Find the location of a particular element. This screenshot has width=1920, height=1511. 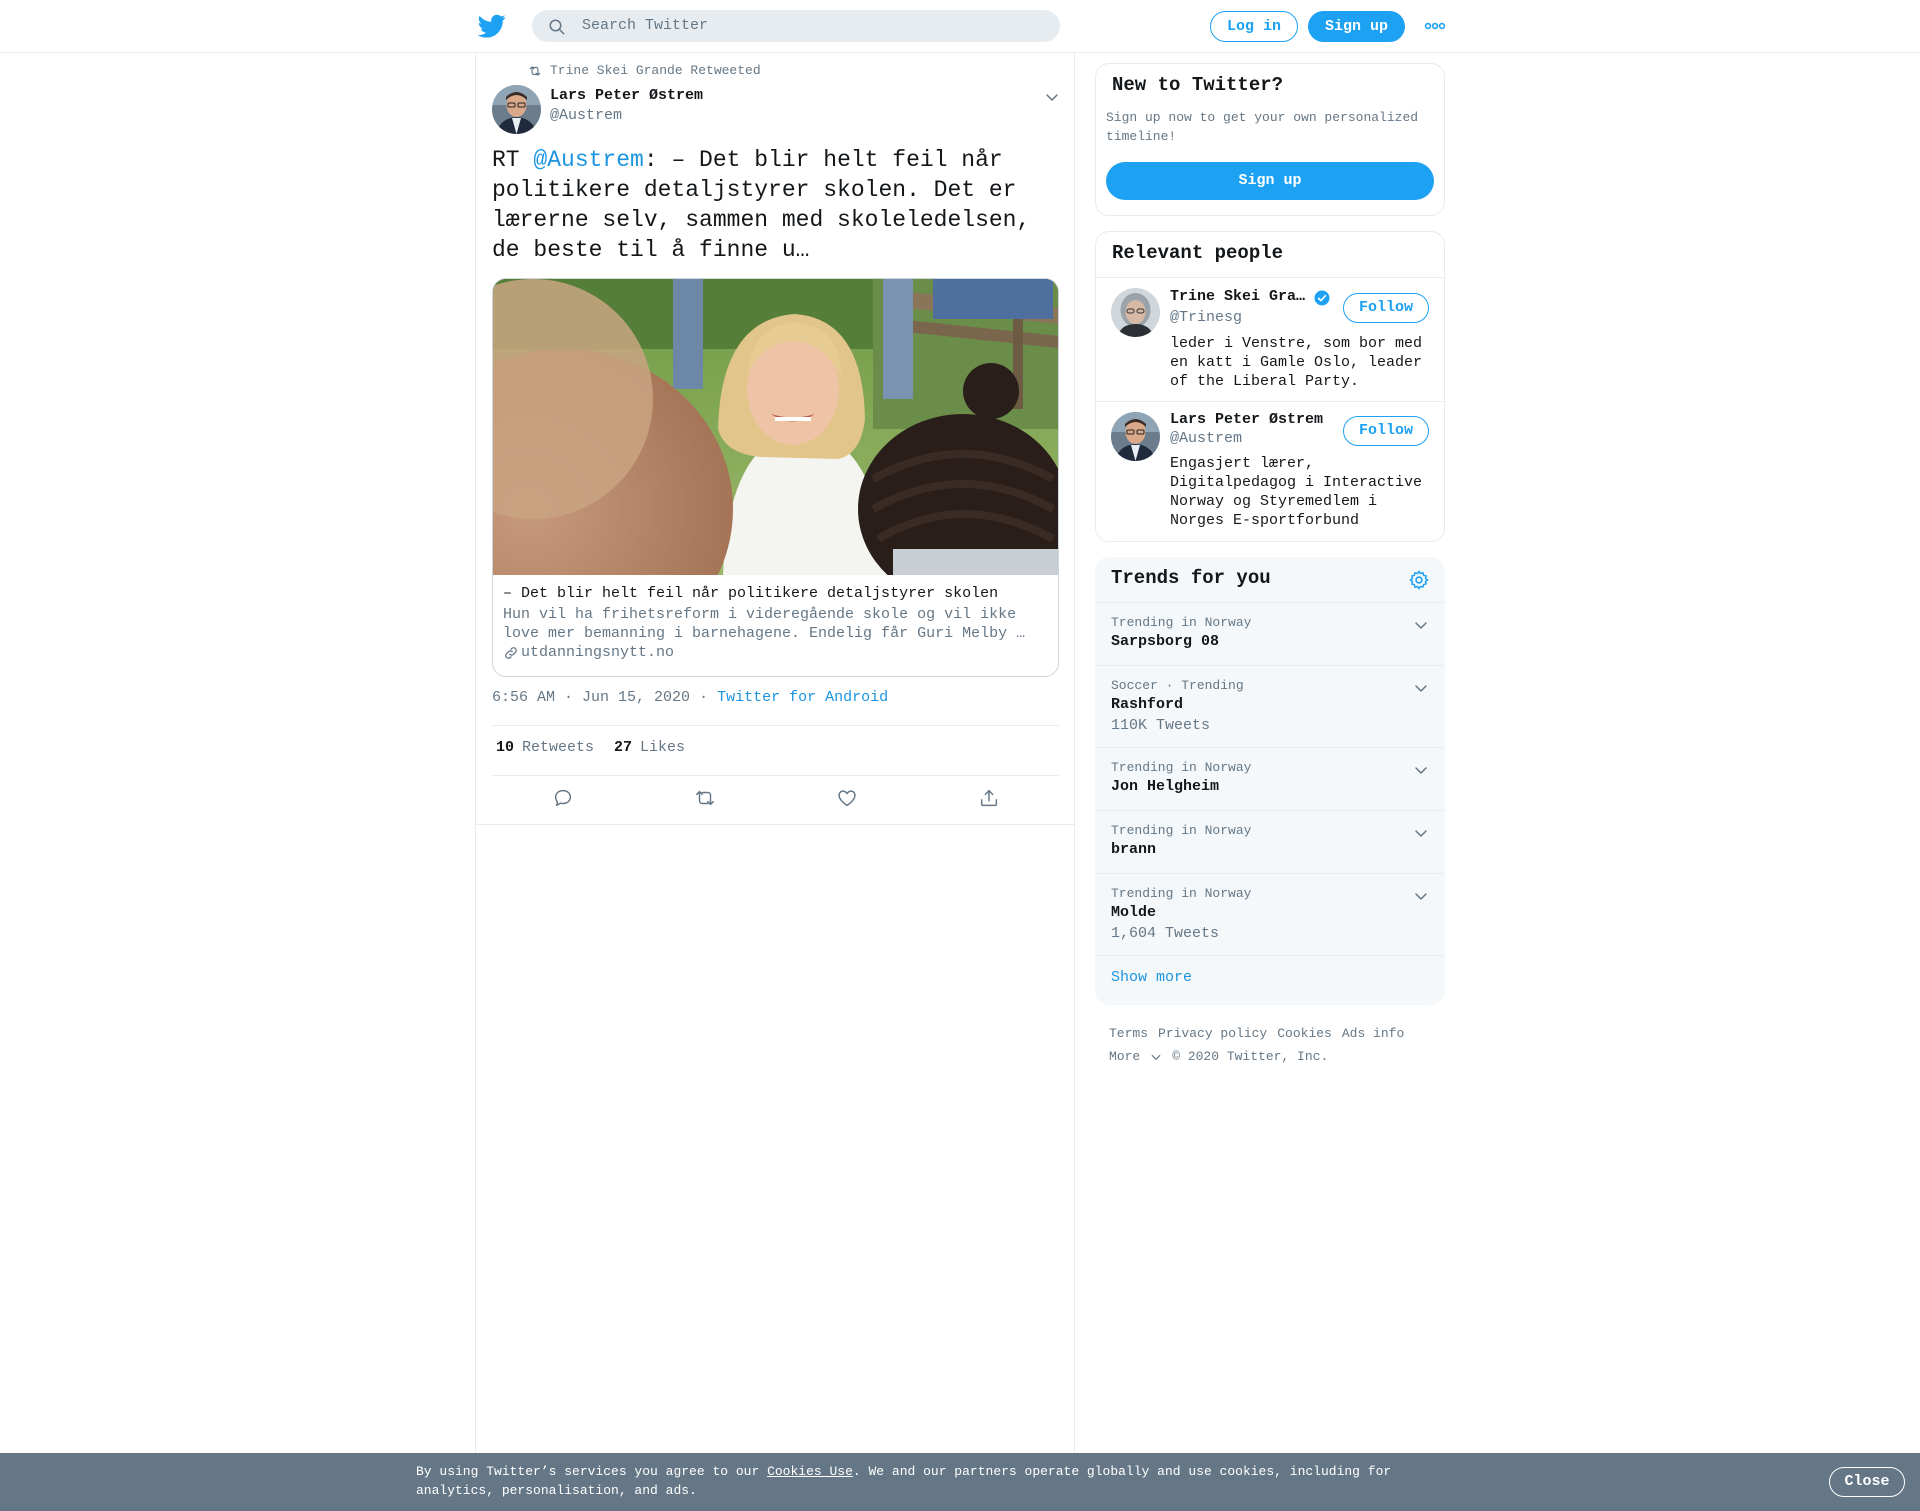

tweet-timestamp: 6:56 AM · Jun 15, 2020 is located at coordinates (591, 697).